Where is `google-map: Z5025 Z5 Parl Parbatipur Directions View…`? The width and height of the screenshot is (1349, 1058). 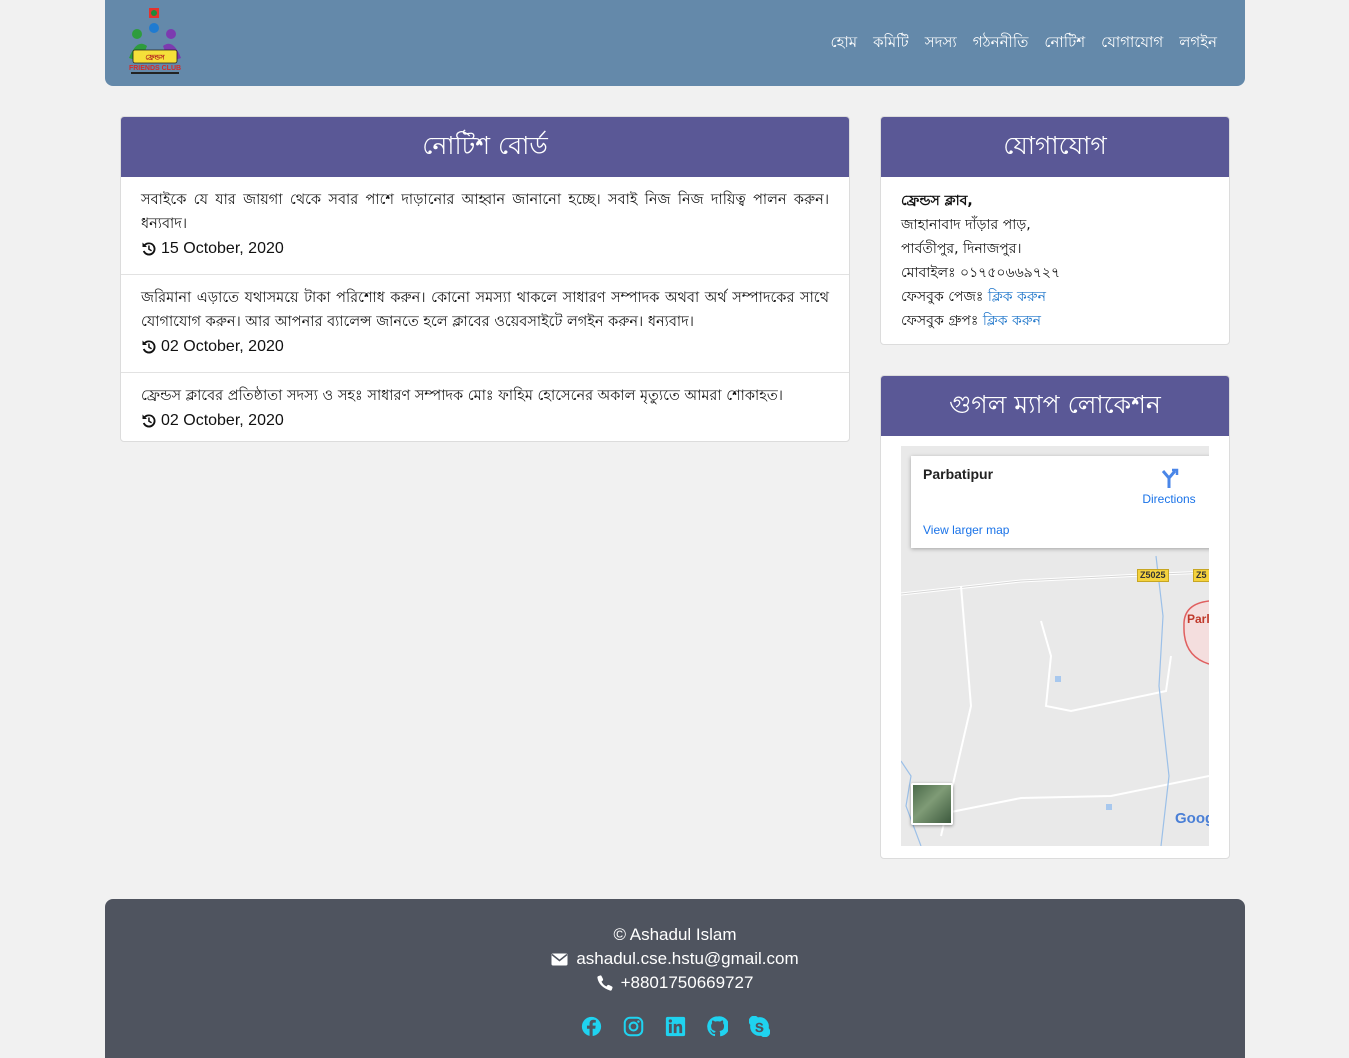 google-map: Z5025 Z5 Parl Parbatipur Directions View… is located at coordinates (1055, 646).